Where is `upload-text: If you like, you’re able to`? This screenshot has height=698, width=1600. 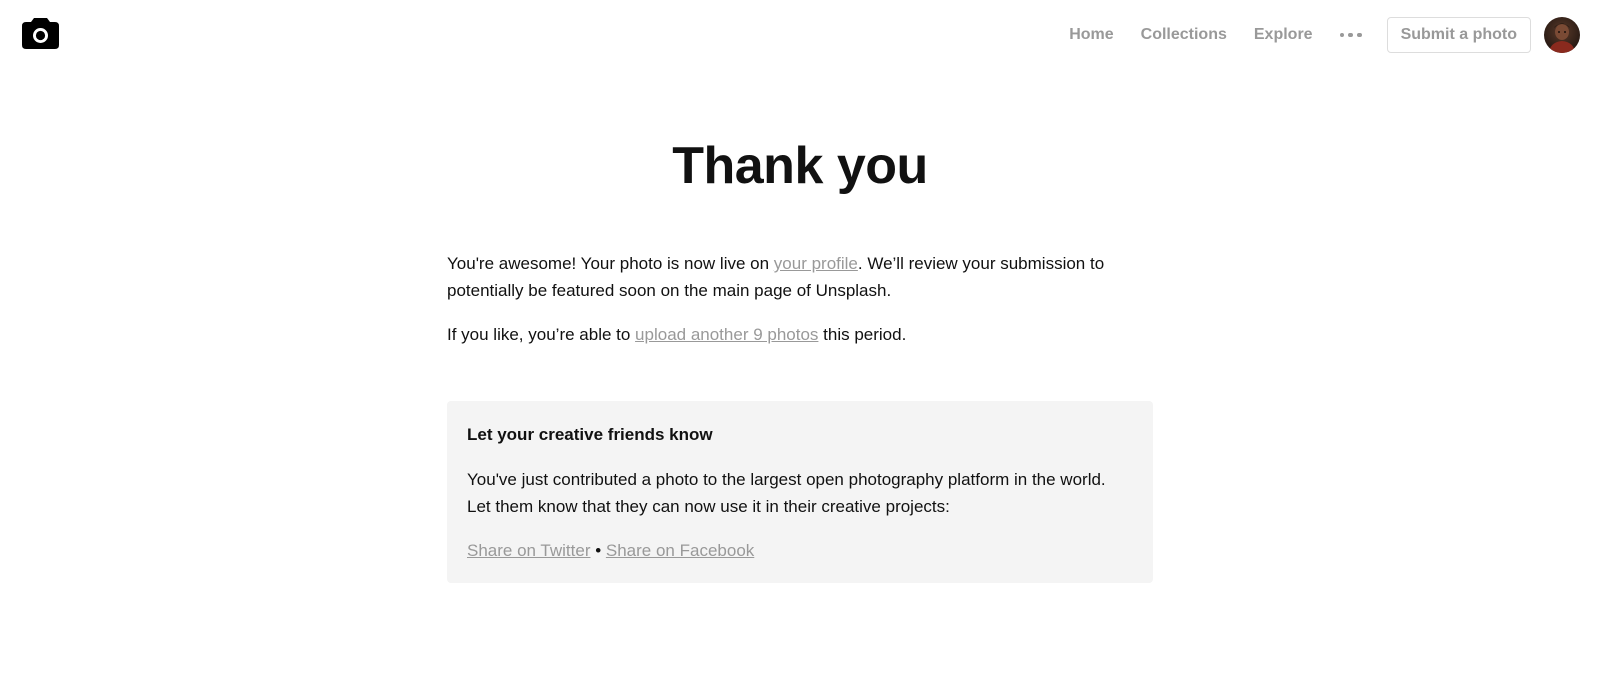
upload-text: If you like, you’re able to is located at coordinates (541, 334).